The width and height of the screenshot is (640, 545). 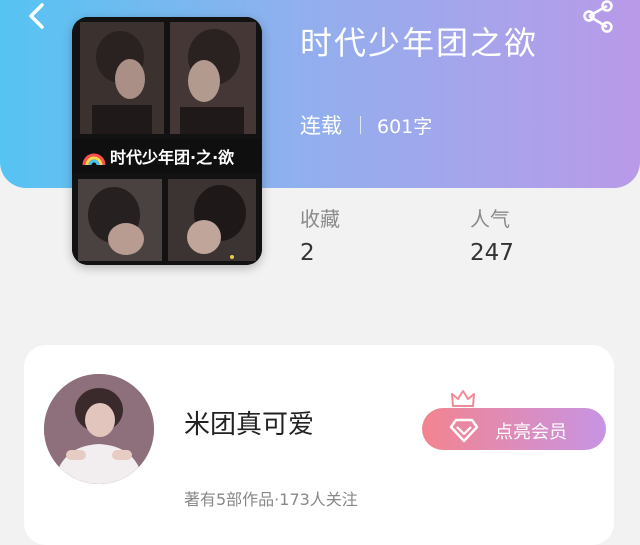 What do you see at coordinates (307, 253) in the screenshot?
I see `favorites-count: 2` at bounding box center [307, 253].